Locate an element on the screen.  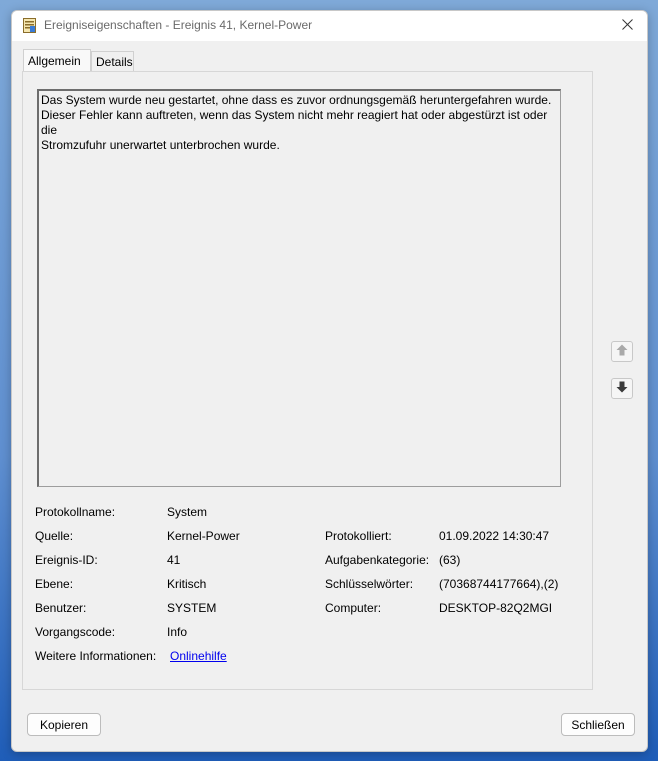
benutzer-value: SYSTEM is located at coordinates (192, 608).